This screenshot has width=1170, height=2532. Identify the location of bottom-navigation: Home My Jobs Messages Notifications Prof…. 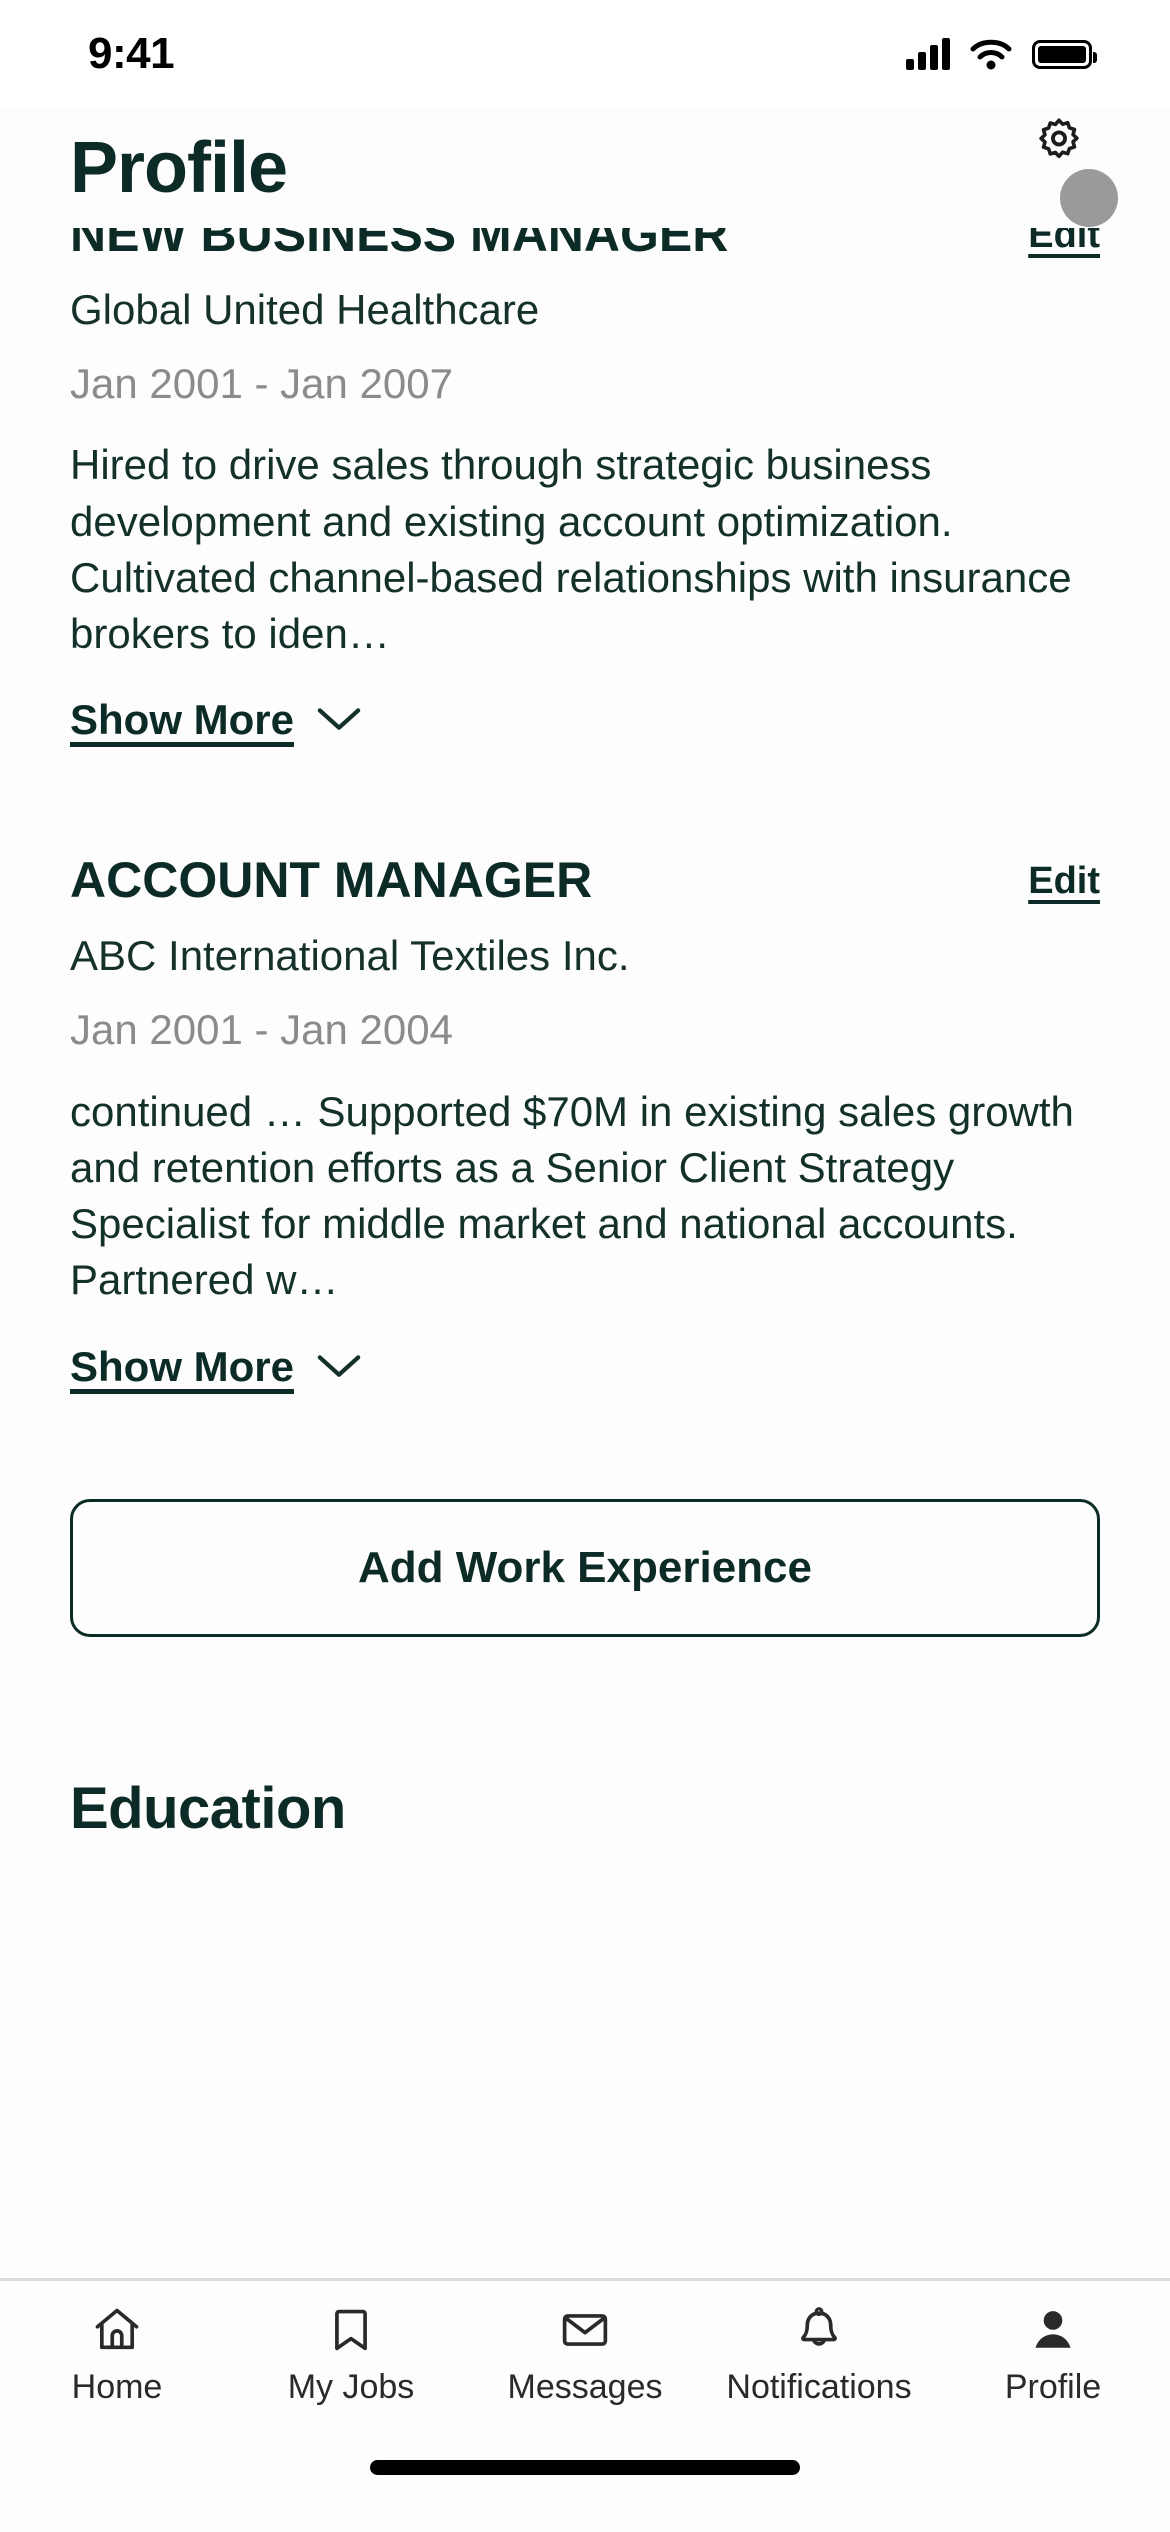
(585, 2354).